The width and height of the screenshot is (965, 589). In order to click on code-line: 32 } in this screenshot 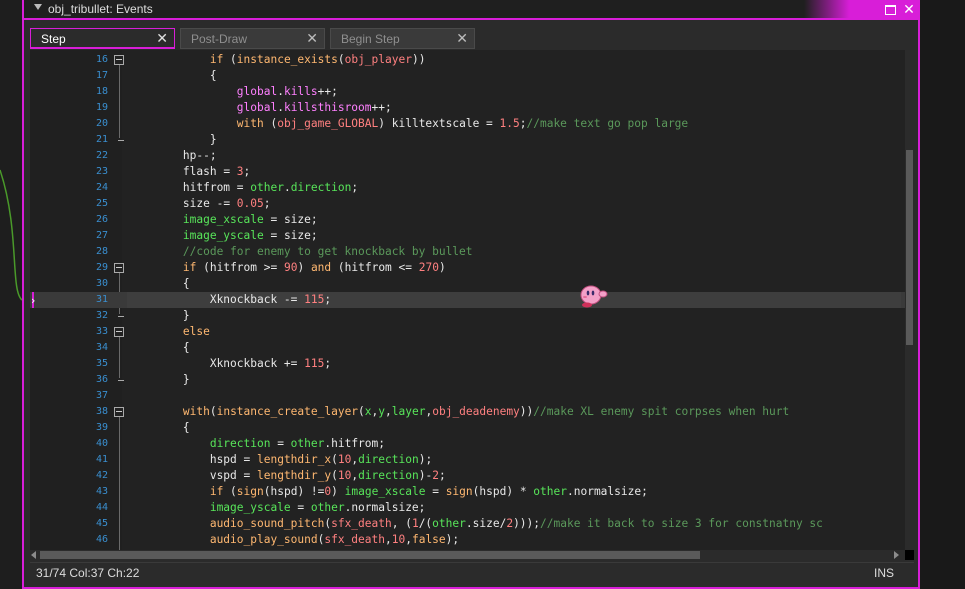, I will do `click(472, 316)`.